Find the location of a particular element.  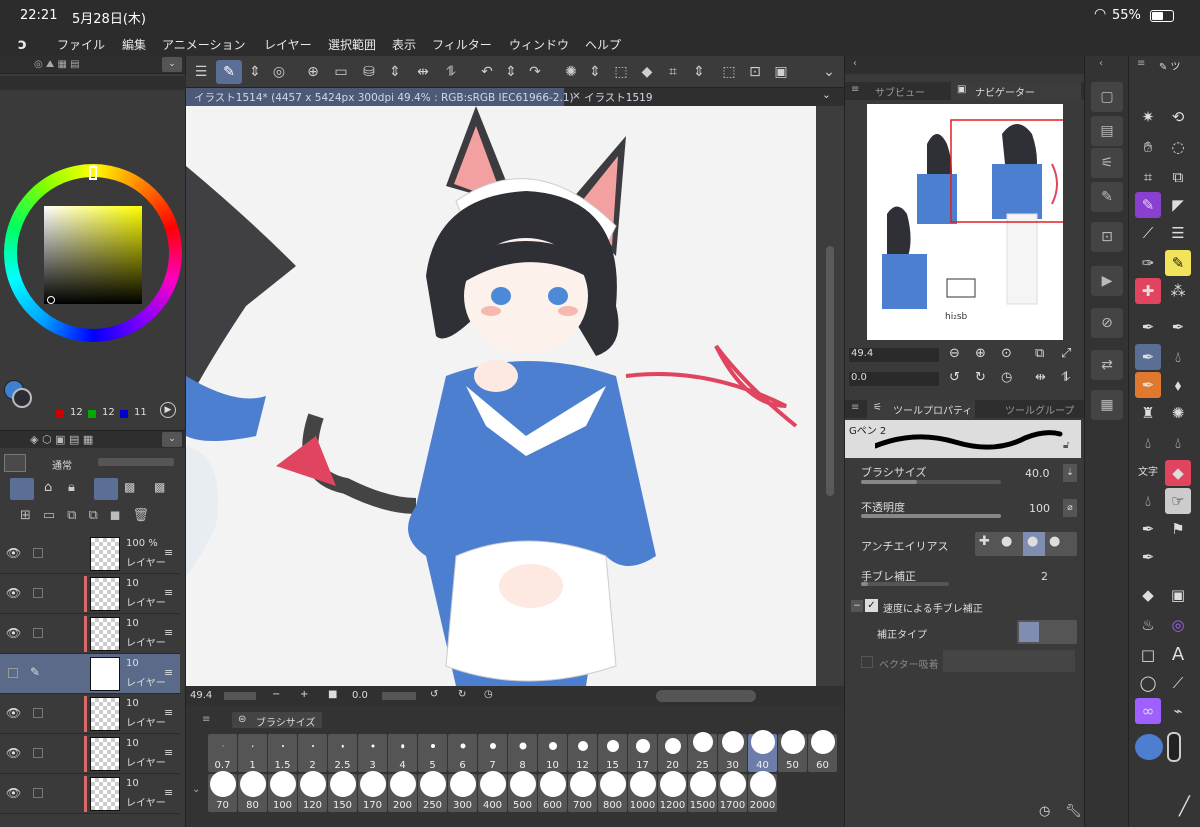

brush-size-title: ブラシサイズ is located at coordinates (286, 721).